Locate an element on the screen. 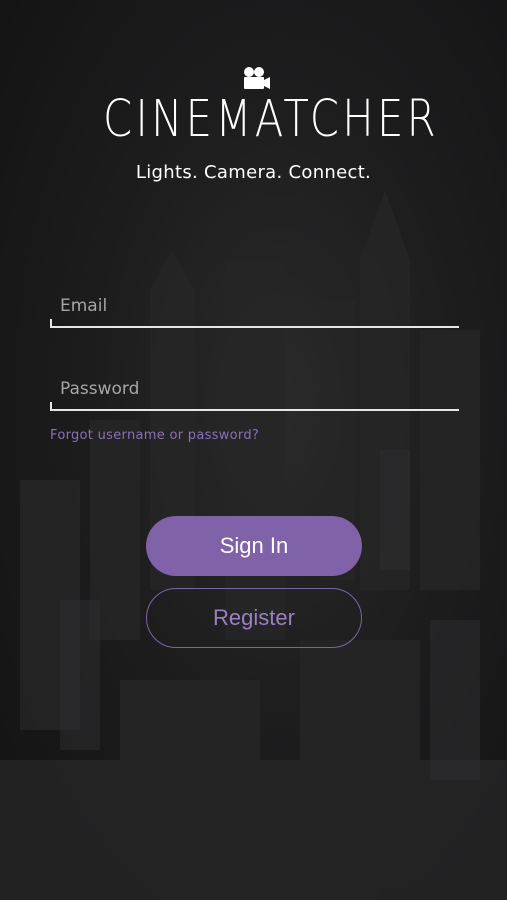 This screenshot has width=507, height=900. logo-wordmark: CINEMATCHER is located at coordinates (271, 119).